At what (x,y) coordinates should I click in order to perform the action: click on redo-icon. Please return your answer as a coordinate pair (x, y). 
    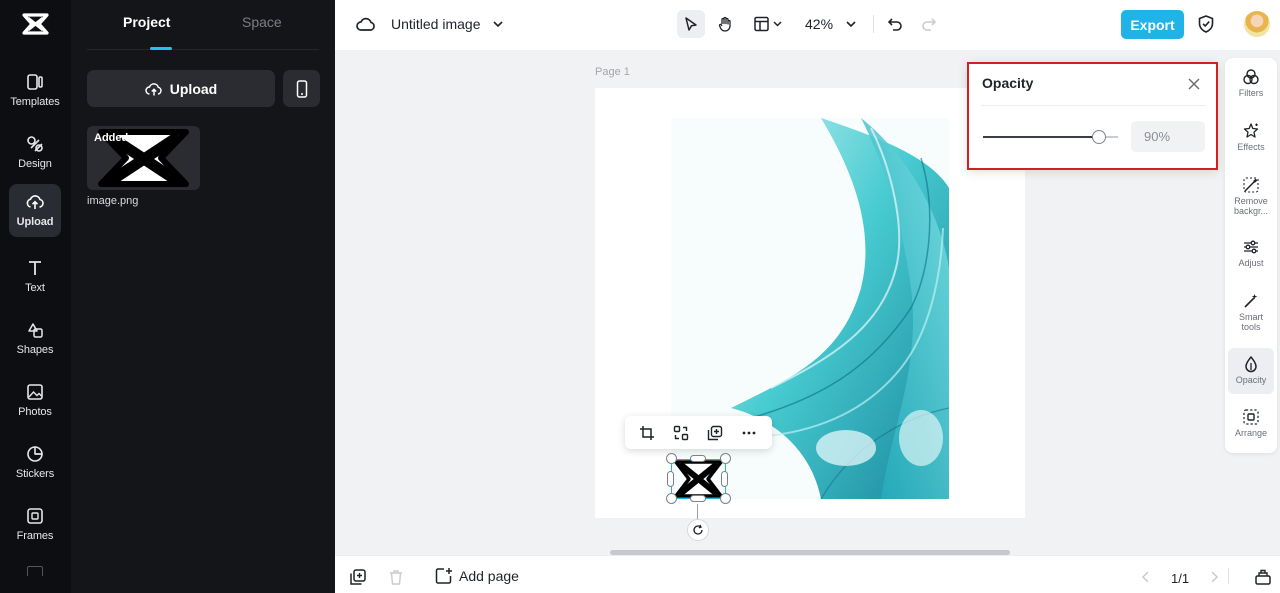
    Looking at the image, I should click on (929, 24).